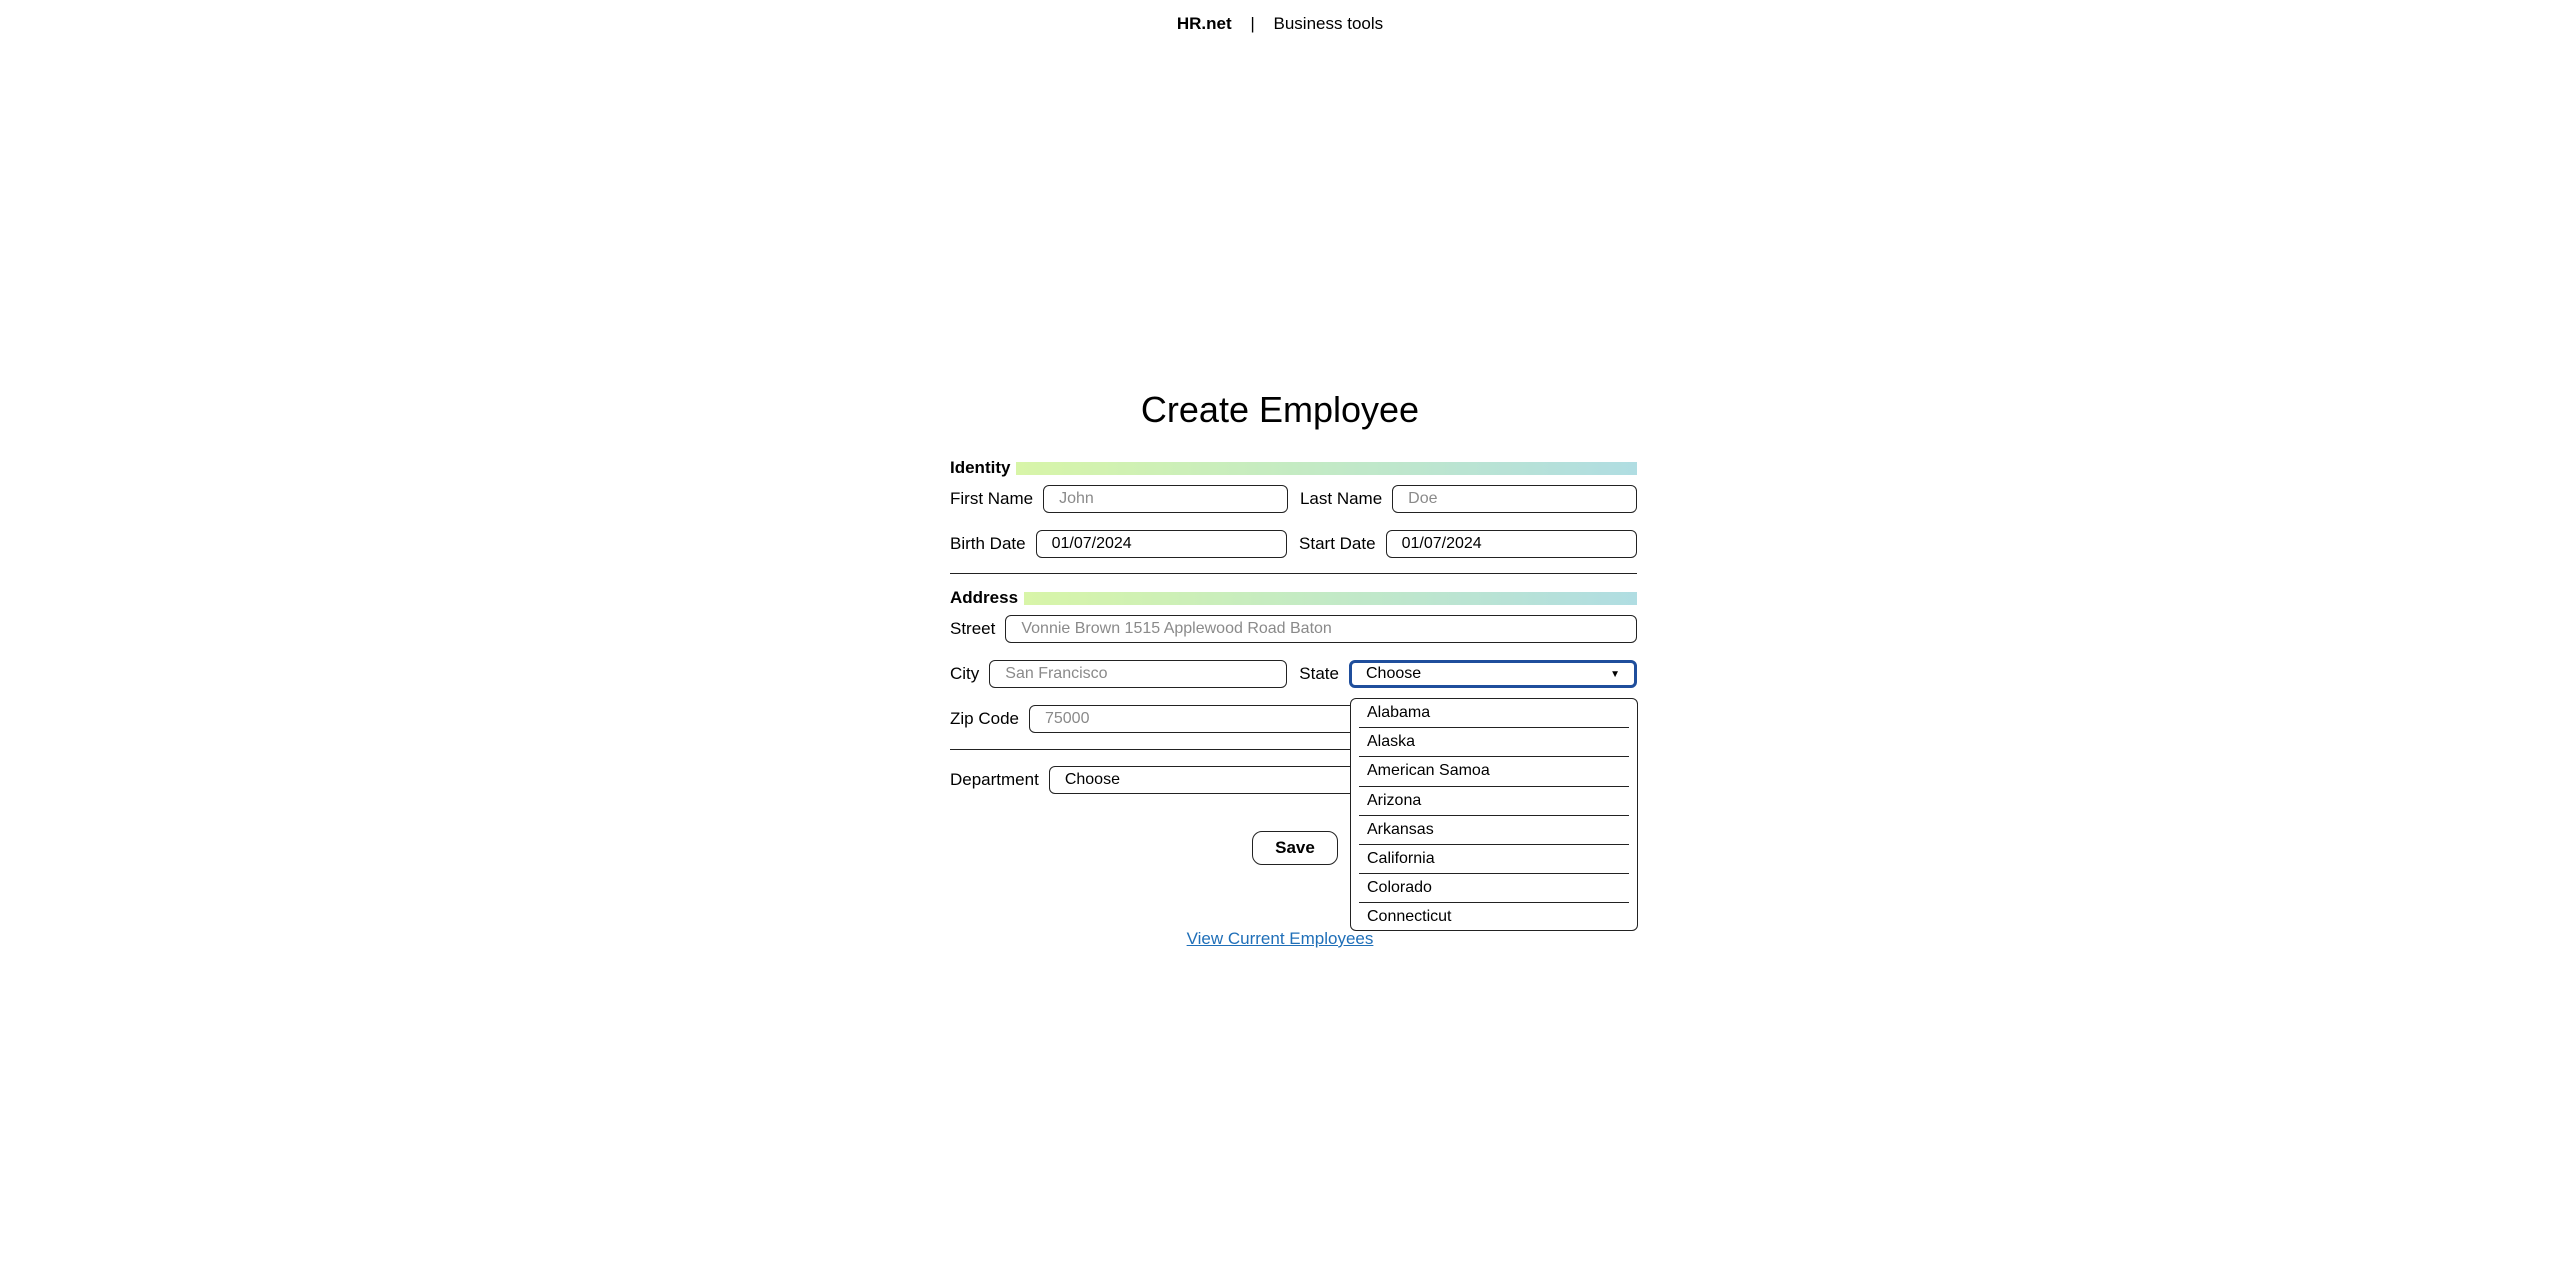  What do you see at coordinates (1293, 674) in the screenshot?
I see `city-state-row: City State Choose ▼` at bounding box center [1293, 674].